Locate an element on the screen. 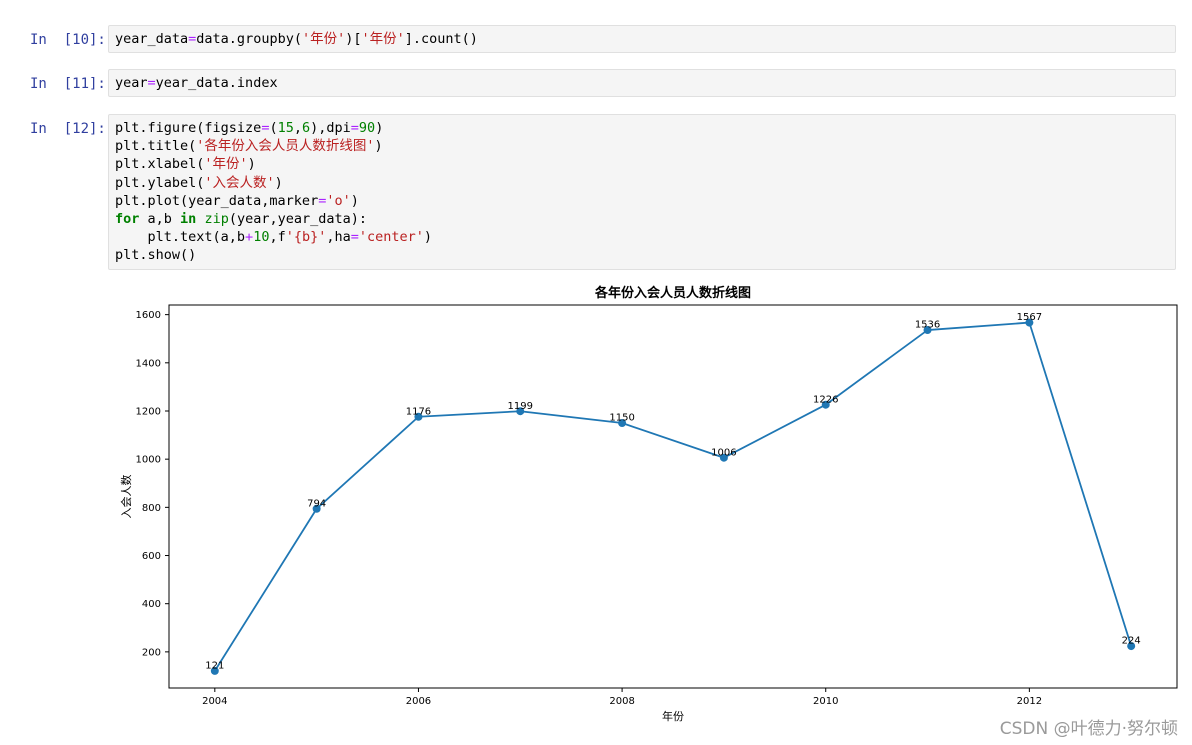 The height and width of the screenshot is (745, 1192). code-token: plt.text(a,b is located at coordinates (180, 237).